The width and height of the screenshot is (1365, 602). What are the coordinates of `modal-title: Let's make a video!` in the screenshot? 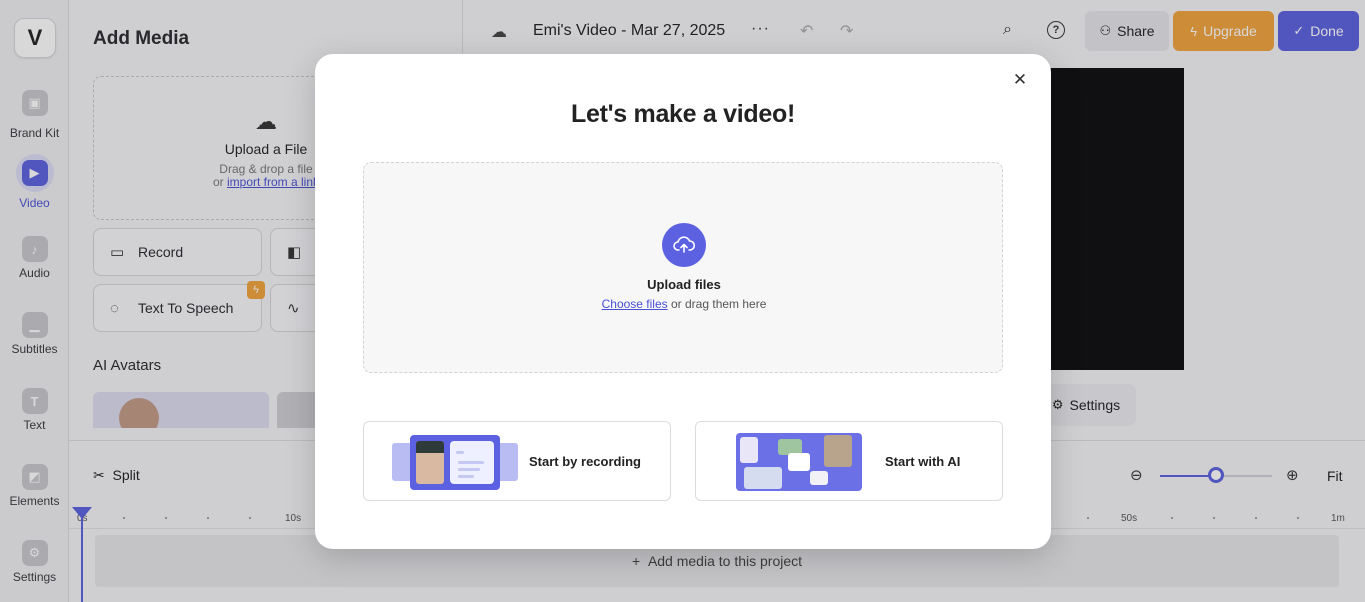 It's located at (683, 114).